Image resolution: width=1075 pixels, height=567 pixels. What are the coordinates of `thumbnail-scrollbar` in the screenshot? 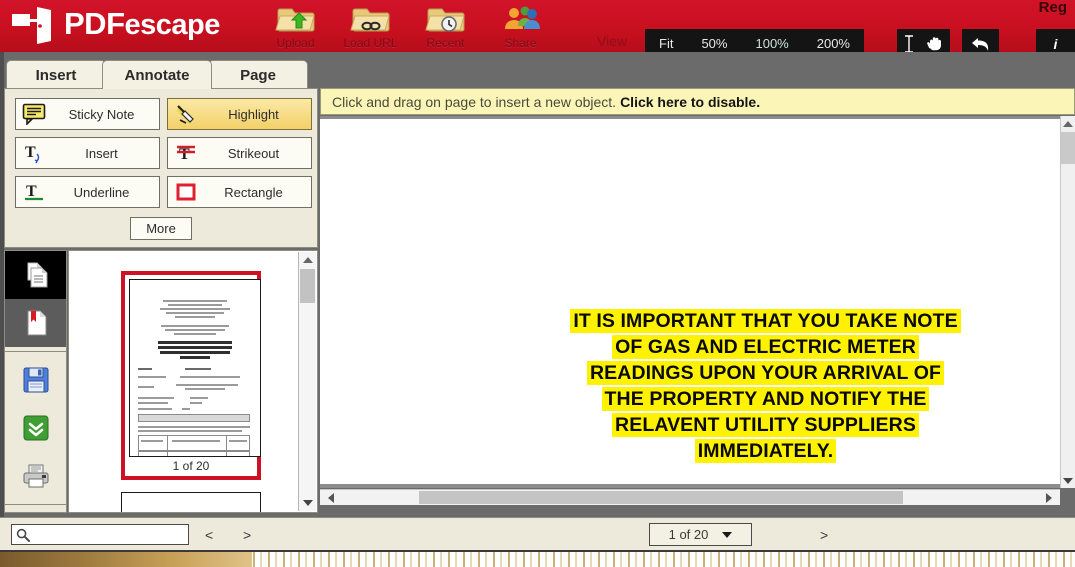 It's located at (307, 381).